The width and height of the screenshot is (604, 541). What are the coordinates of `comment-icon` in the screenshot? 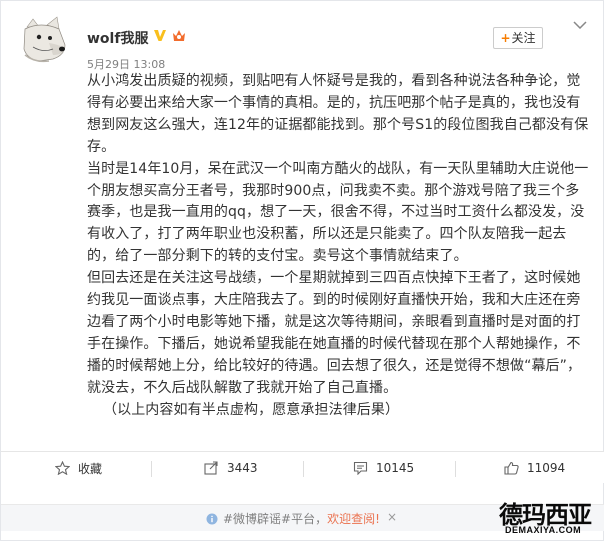 It's located at (360, 468).